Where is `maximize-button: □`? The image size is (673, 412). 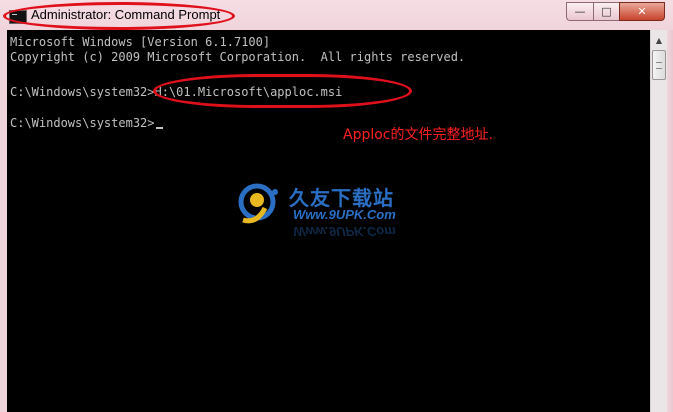
maximize-button: □ is located at coordinates (606, 11).